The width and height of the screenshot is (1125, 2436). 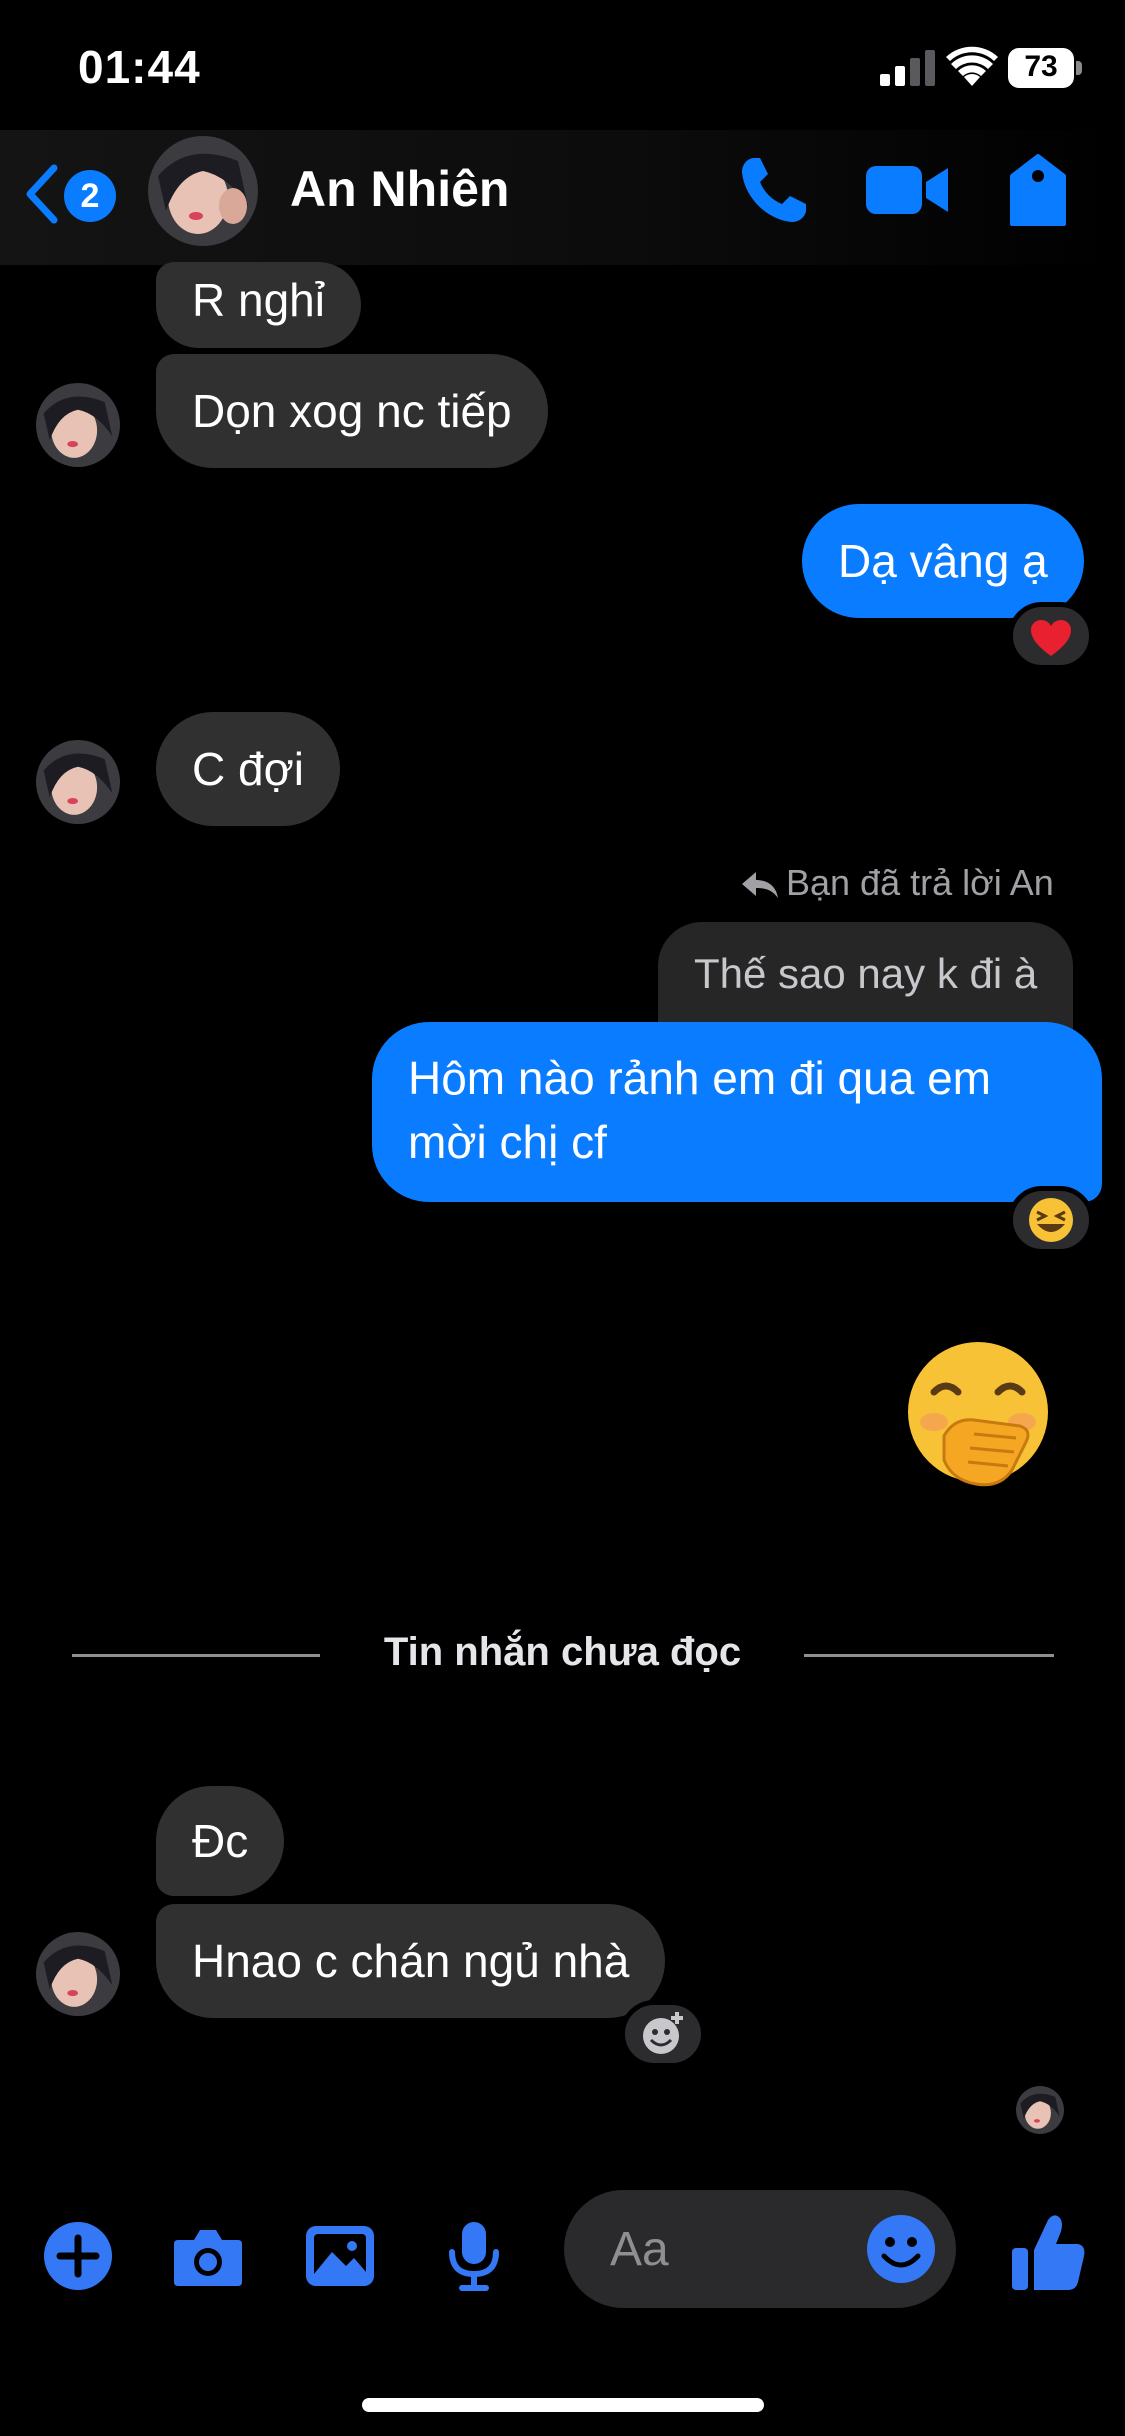 What do you see at coordinates (562, 1652) in the screenshot?
I see `unread-messages-divider: Tin nhắn chưa đọc` at bounding box center [562, 1652].